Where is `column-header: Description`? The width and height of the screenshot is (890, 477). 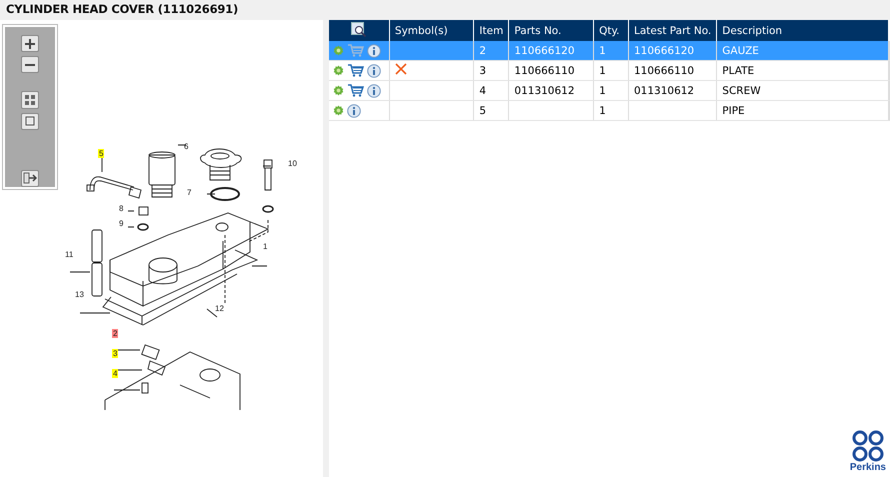 column-header: Description is located at coordinates (802, 30).